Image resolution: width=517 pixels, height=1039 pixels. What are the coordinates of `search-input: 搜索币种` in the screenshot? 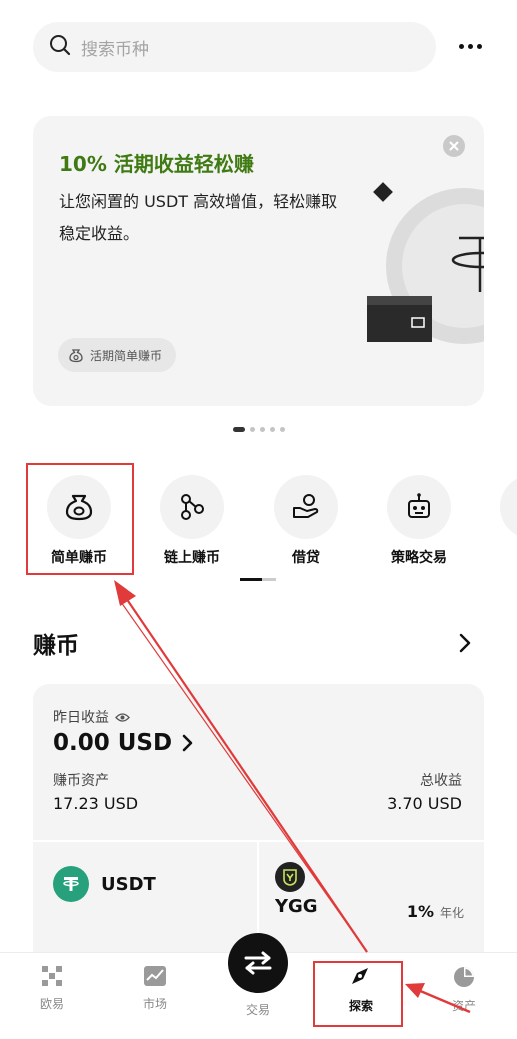 It's located at (234, 47).